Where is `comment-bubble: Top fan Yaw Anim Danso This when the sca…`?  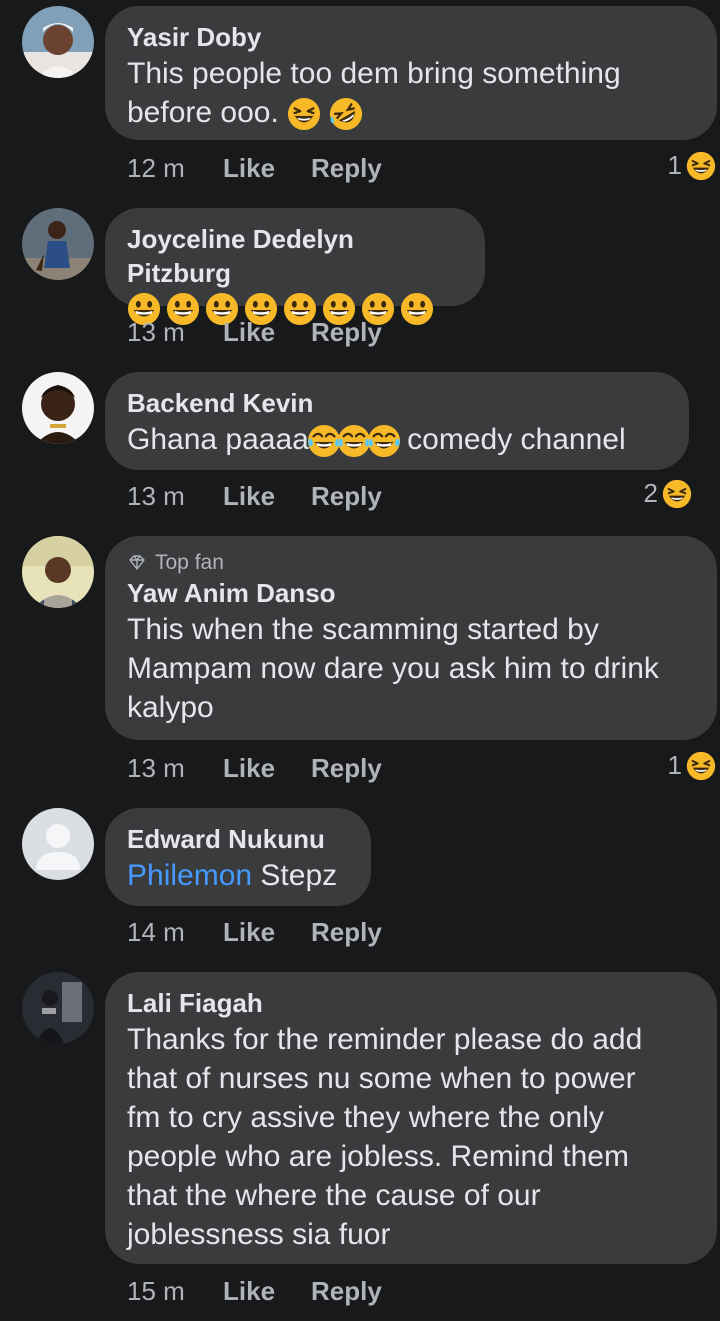
comment-bubble: Top fan Yaw Anim Danso This when the sca… is located at coordinates (411, 638).